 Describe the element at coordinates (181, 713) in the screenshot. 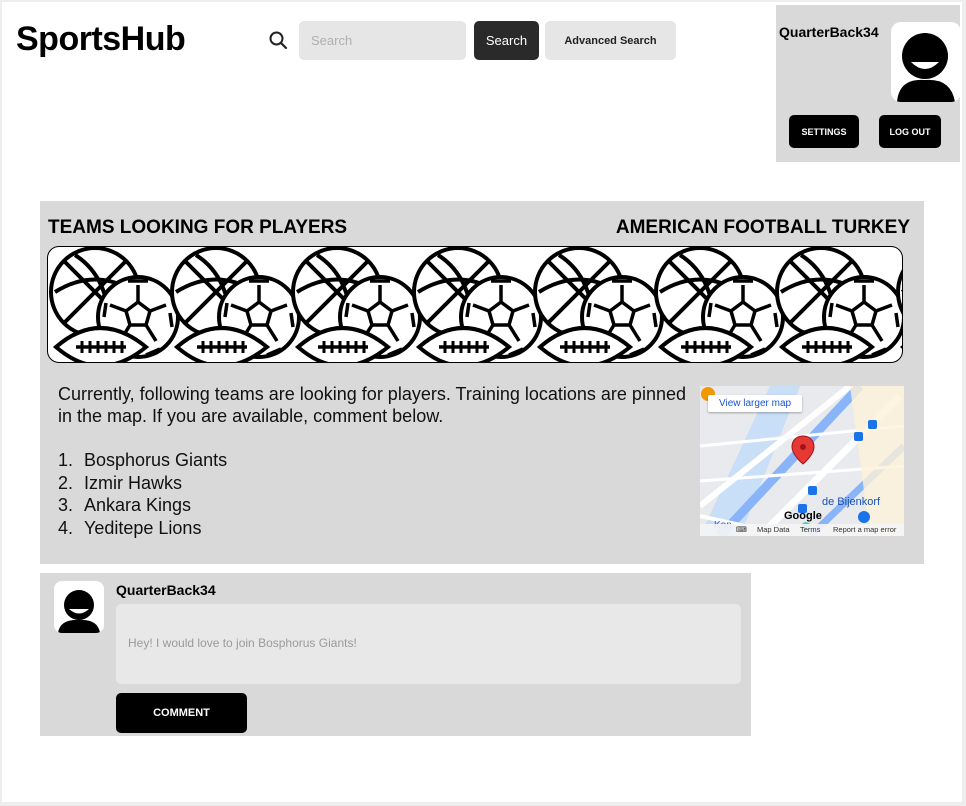

I see `comment-button: COMMENT` at that location.